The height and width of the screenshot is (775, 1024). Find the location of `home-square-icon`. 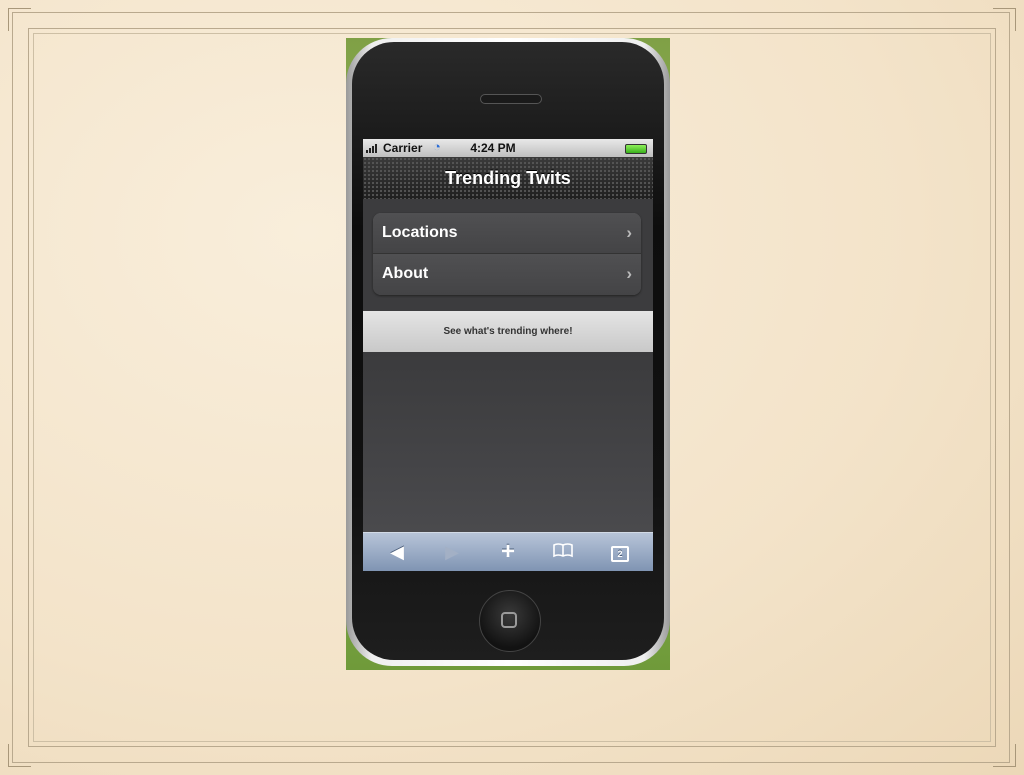

home-square-icon is located at coordinates (509, 620).